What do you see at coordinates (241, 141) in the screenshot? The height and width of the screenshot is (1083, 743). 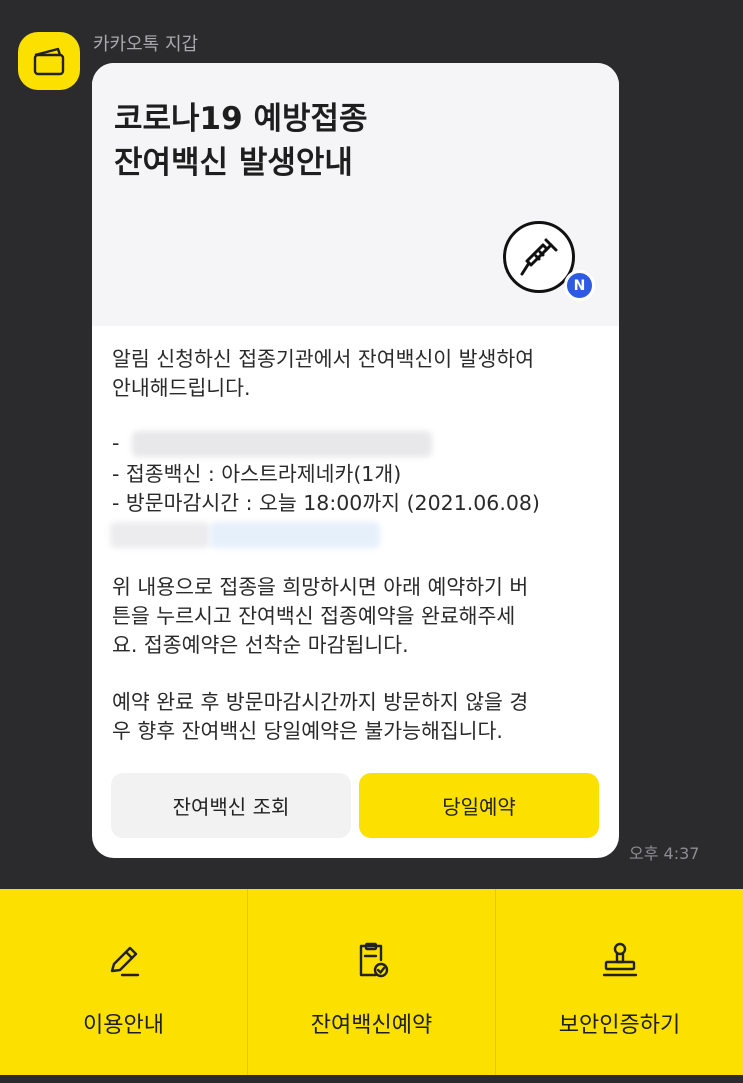 I see `card-title: 코로나19 예방접종 잔여백신 발생안내` at bounding box center [241, 141].